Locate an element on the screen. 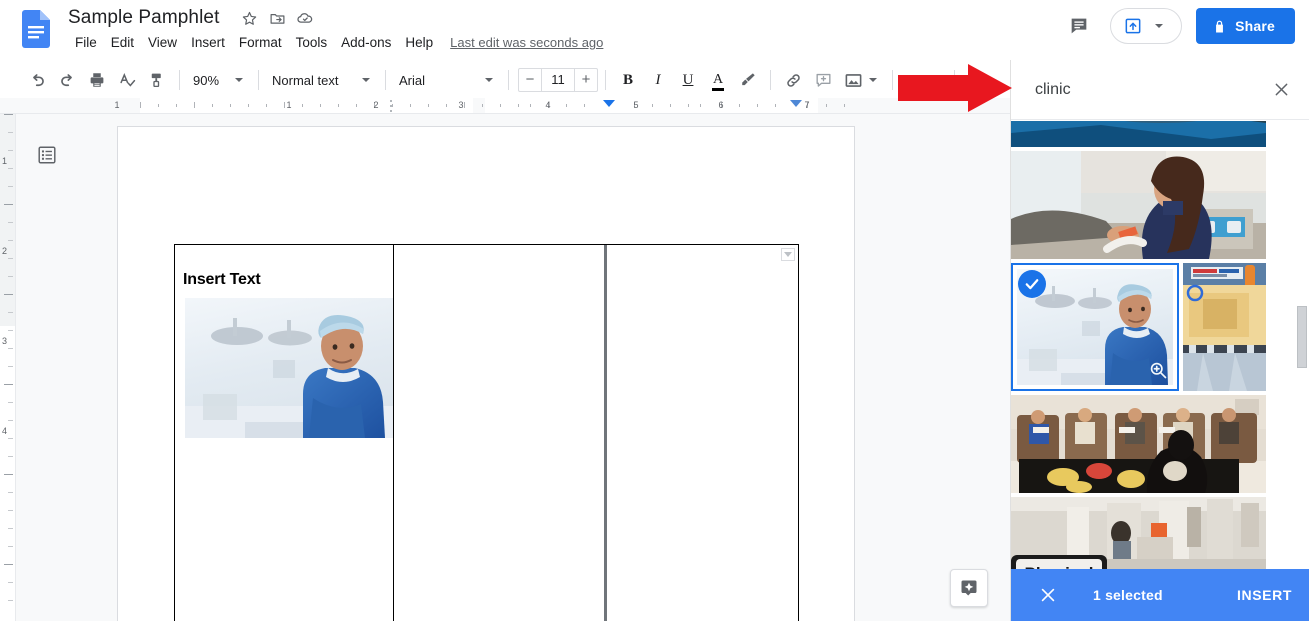 The width and height of the screenshot is (1309, 621). italic-button: I is located at coordinates (658, 80).